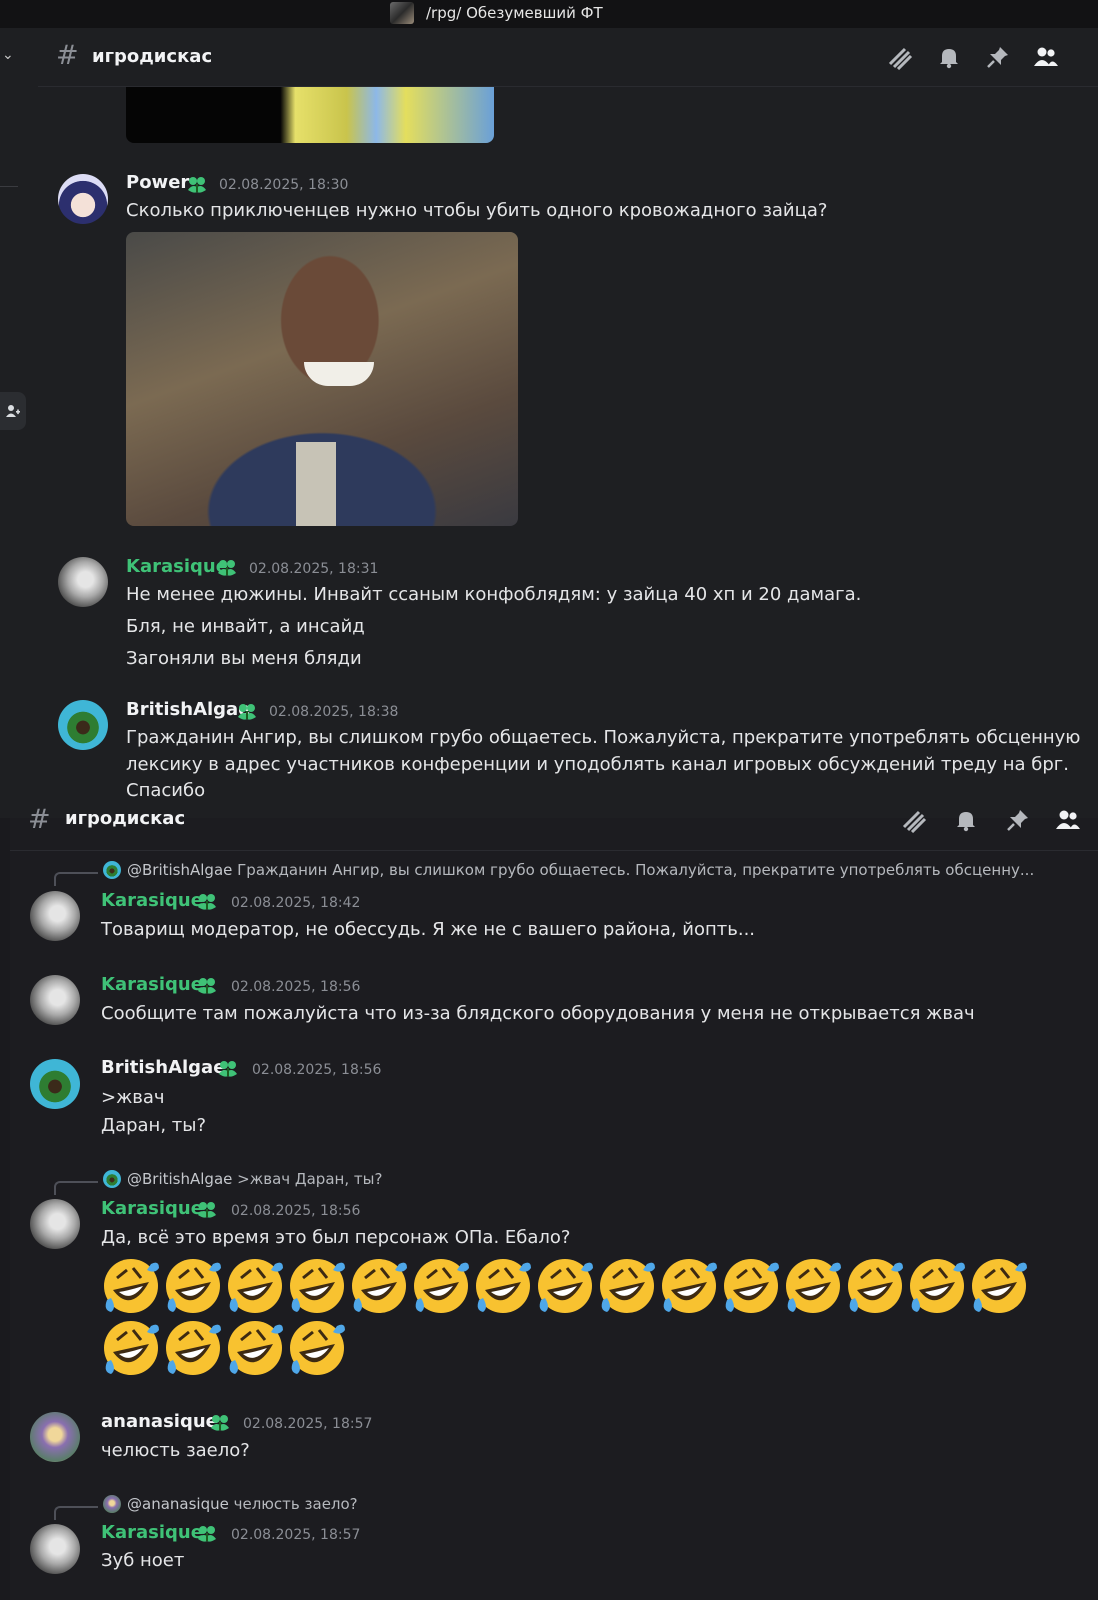 The width and height of the screenshot is (1098, 1600). Describe the element at coordinates (334, 712) in the screenshot. I see `message-timestamp: 02.08.2025, 18:38` at that location.